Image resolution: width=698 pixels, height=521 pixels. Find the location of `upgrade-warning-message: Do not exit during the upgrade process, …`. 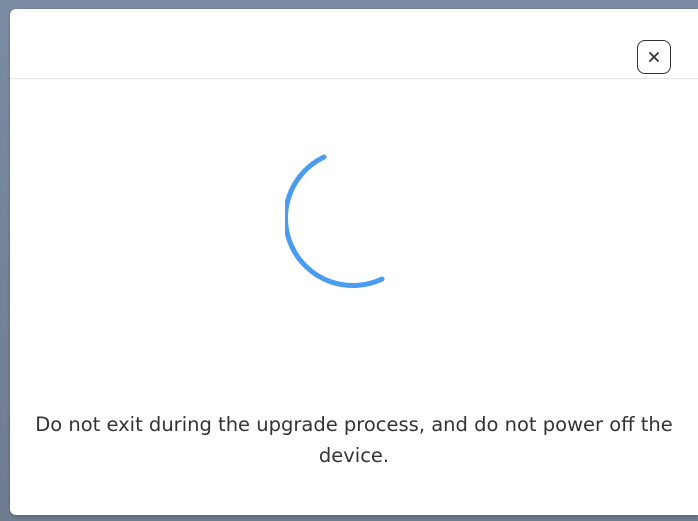

upgrade-warning-message: Do not exit during the upgrade process, … is located at coordinates (354, 440).